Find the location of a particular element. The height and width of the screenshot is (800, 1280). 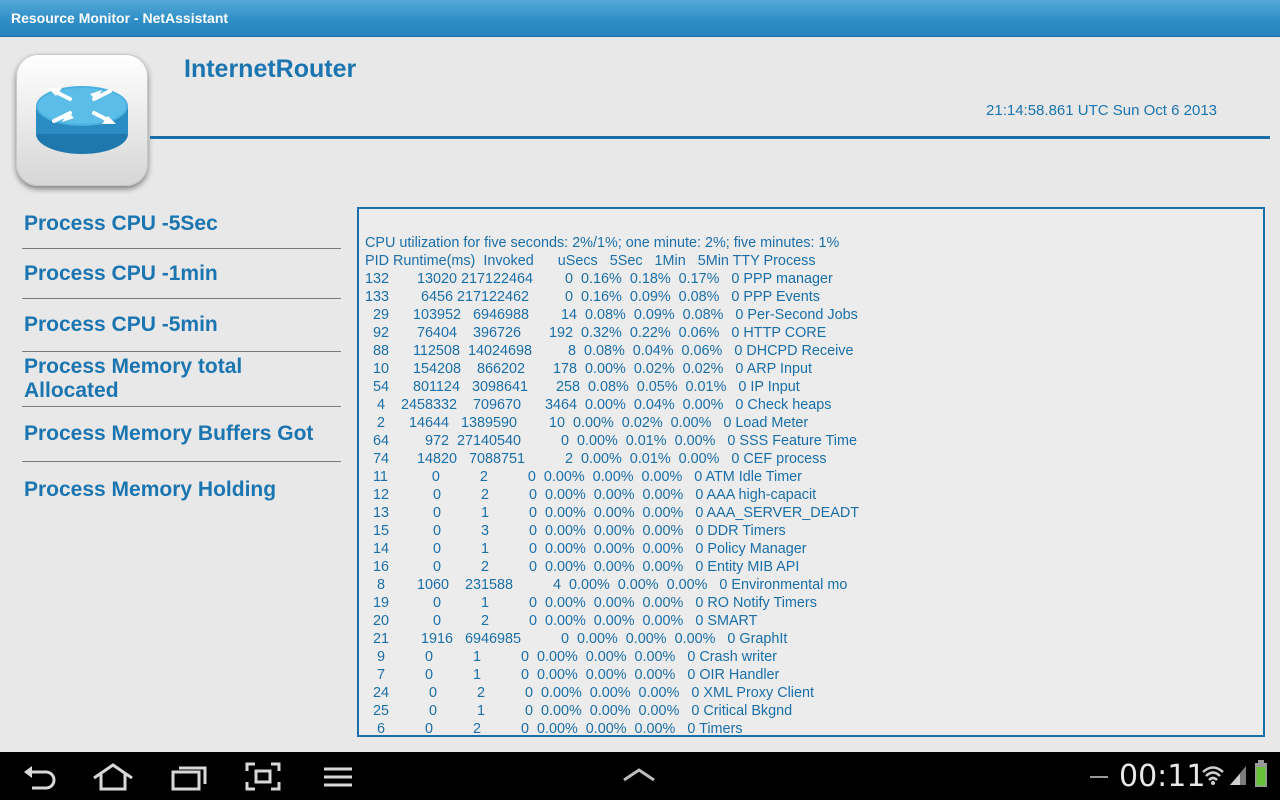

battery-icon is located at coordinates (1261, 773).